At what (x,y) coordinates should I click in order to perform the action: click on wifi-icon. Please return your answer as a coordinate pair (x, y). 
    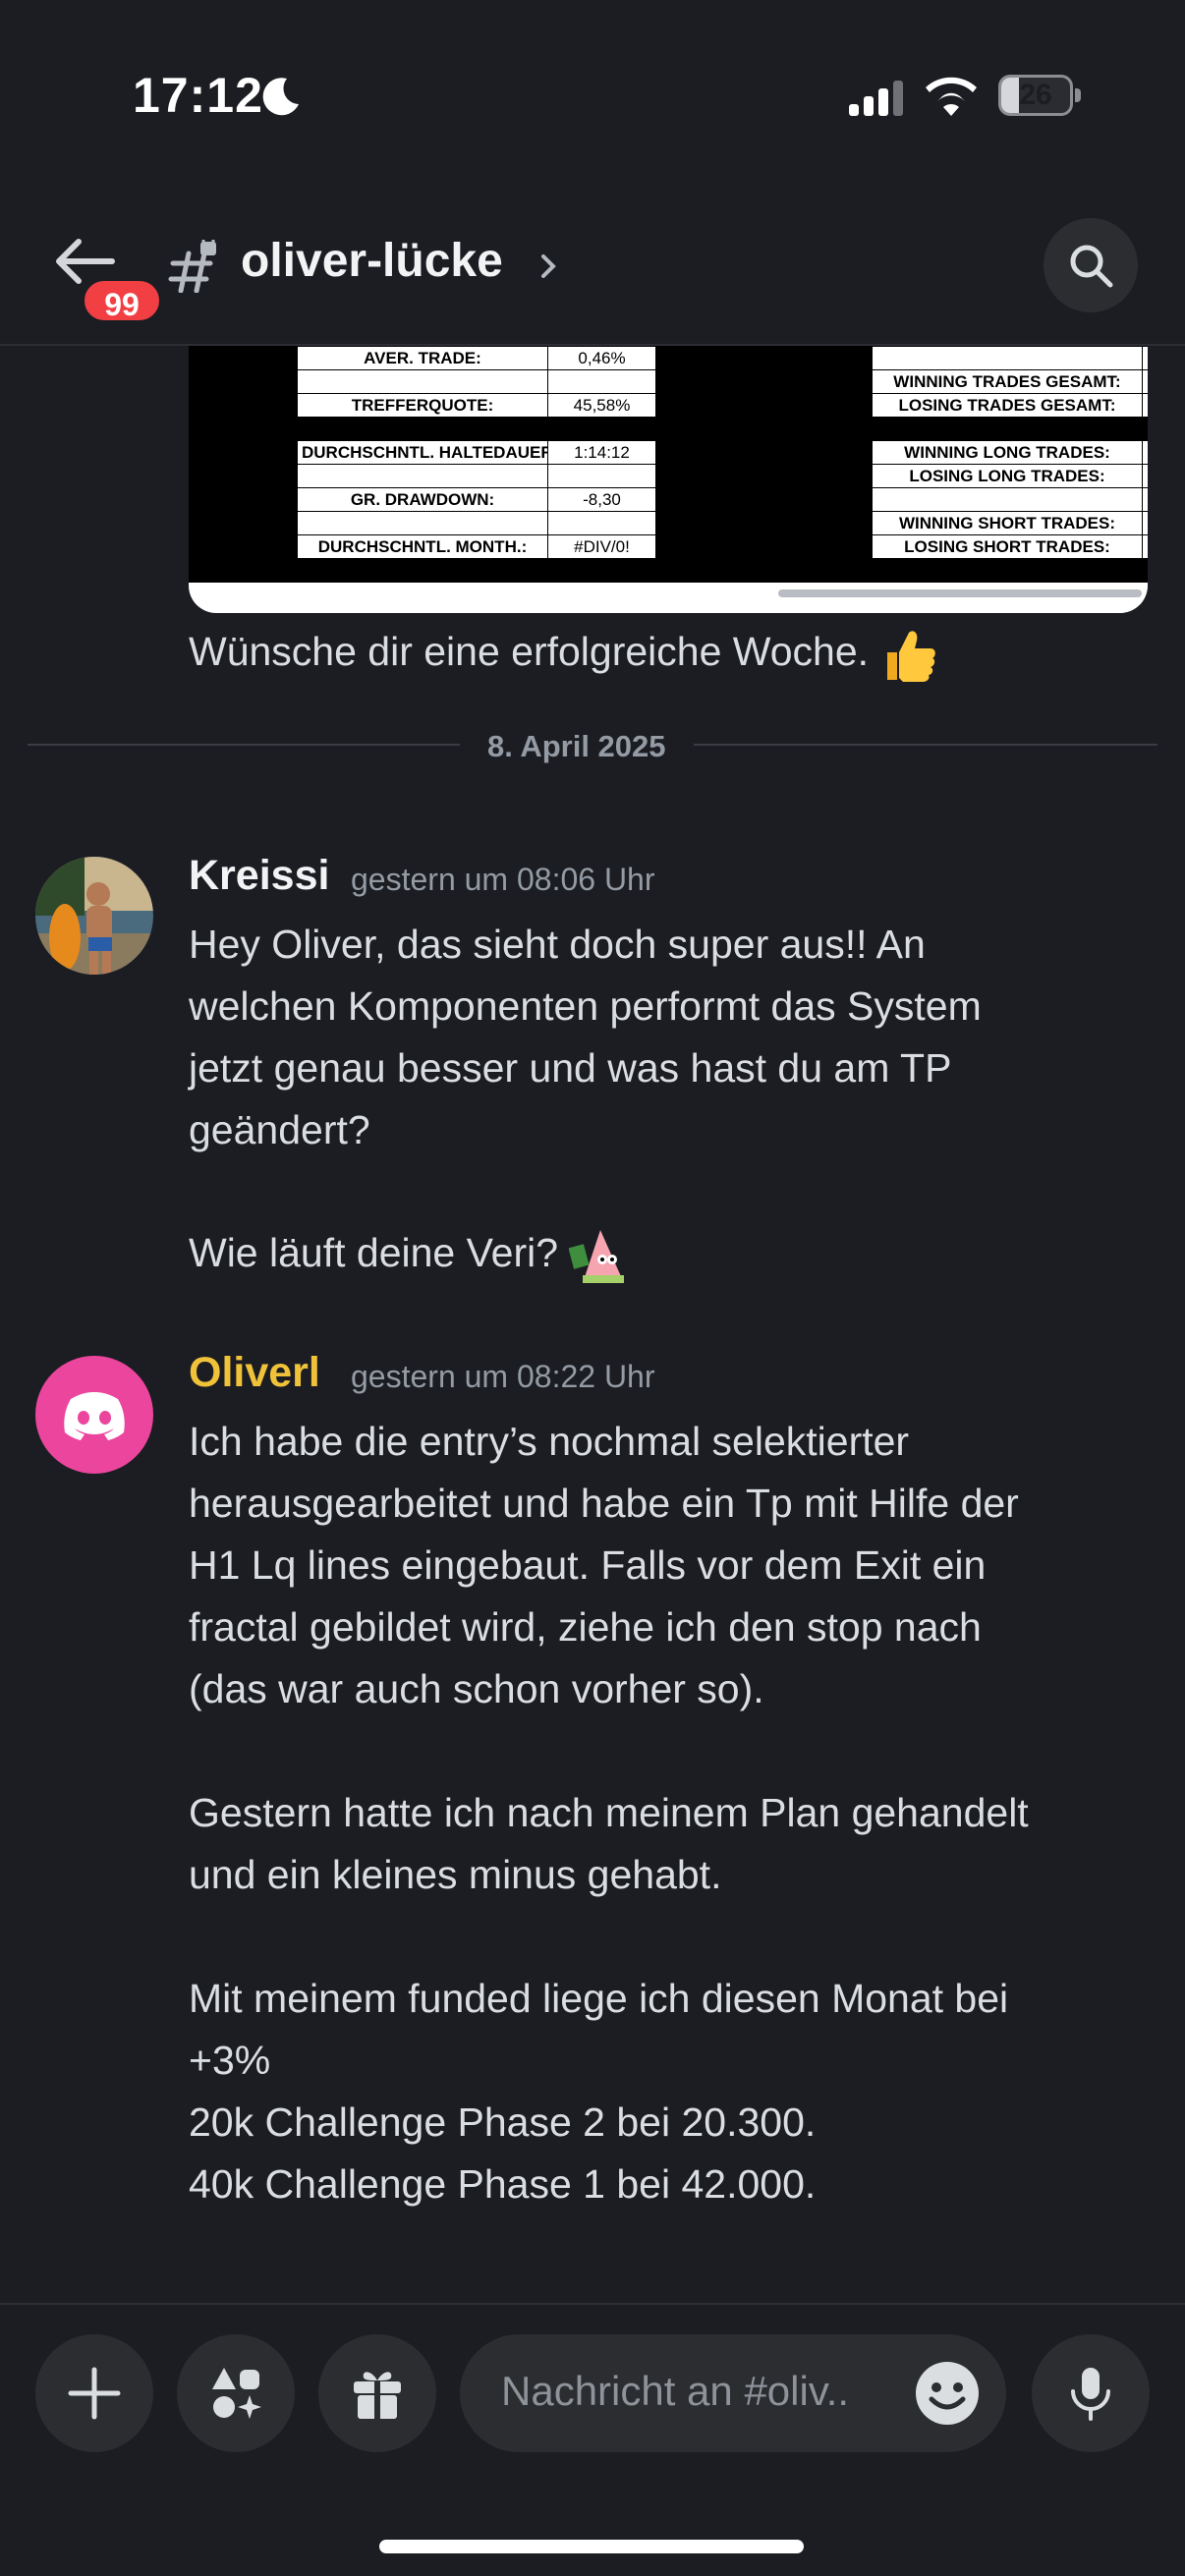
    Looking at the image, I should click on (952, 96).